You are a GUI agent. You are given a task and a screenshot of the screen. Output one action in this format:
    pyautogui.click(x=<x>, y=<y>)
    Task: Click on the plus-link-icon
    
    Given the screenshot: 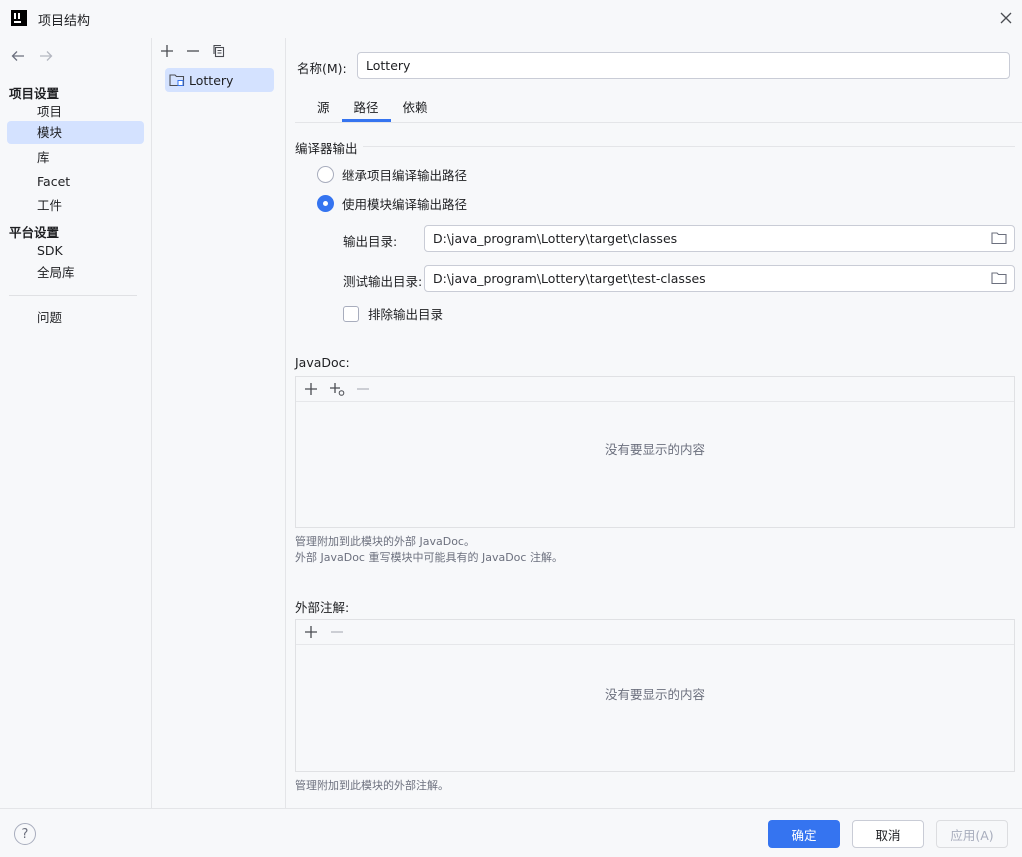 What is the action you would take?
    pyautogui.click(x=337, y=389)
    